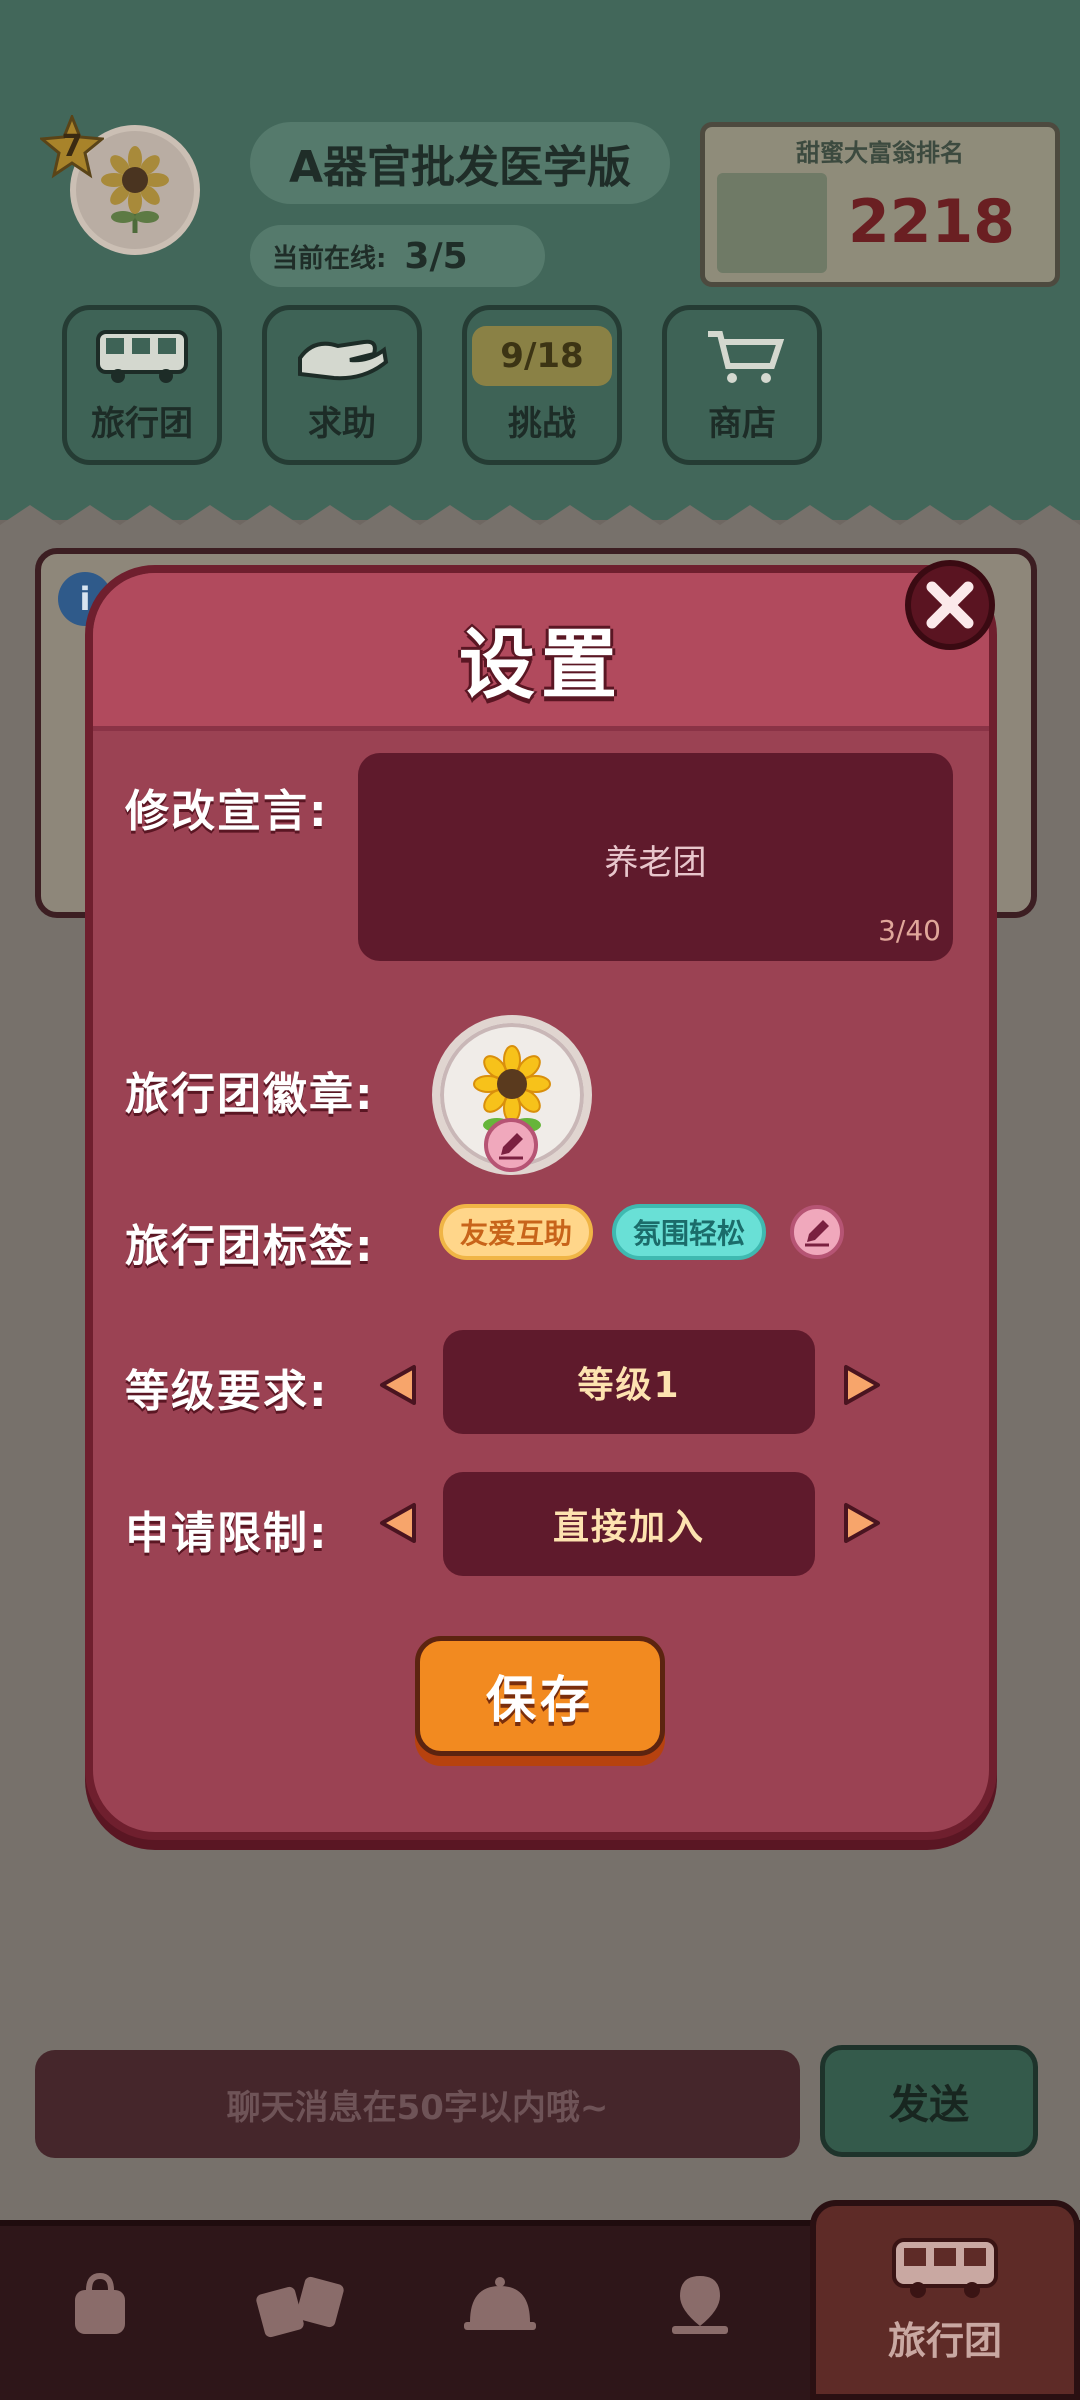 The height and width of the screenshot is (2400, 1080). Describe the element at coordinates (250, 1246) in the screenshot. I see `tags-label: 旅行团标签:` at that location.